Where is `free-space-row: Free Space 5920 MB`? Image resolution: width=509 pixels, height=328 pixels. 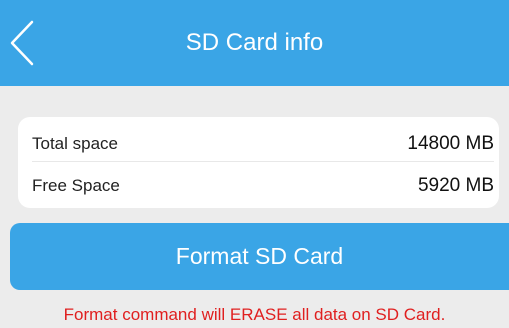
free-space-row: Free Space 5920 MB is located at coordinates (263, 186).